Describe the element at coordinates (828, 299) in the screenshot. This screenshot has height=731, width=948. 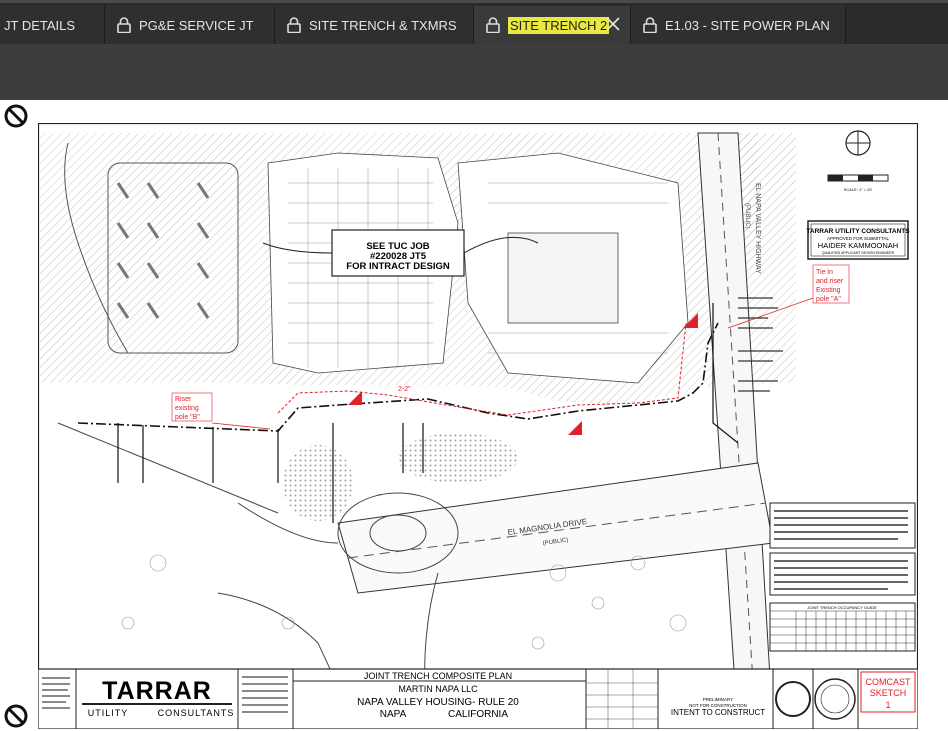
I see `svg-text: pole "A"` at that location.